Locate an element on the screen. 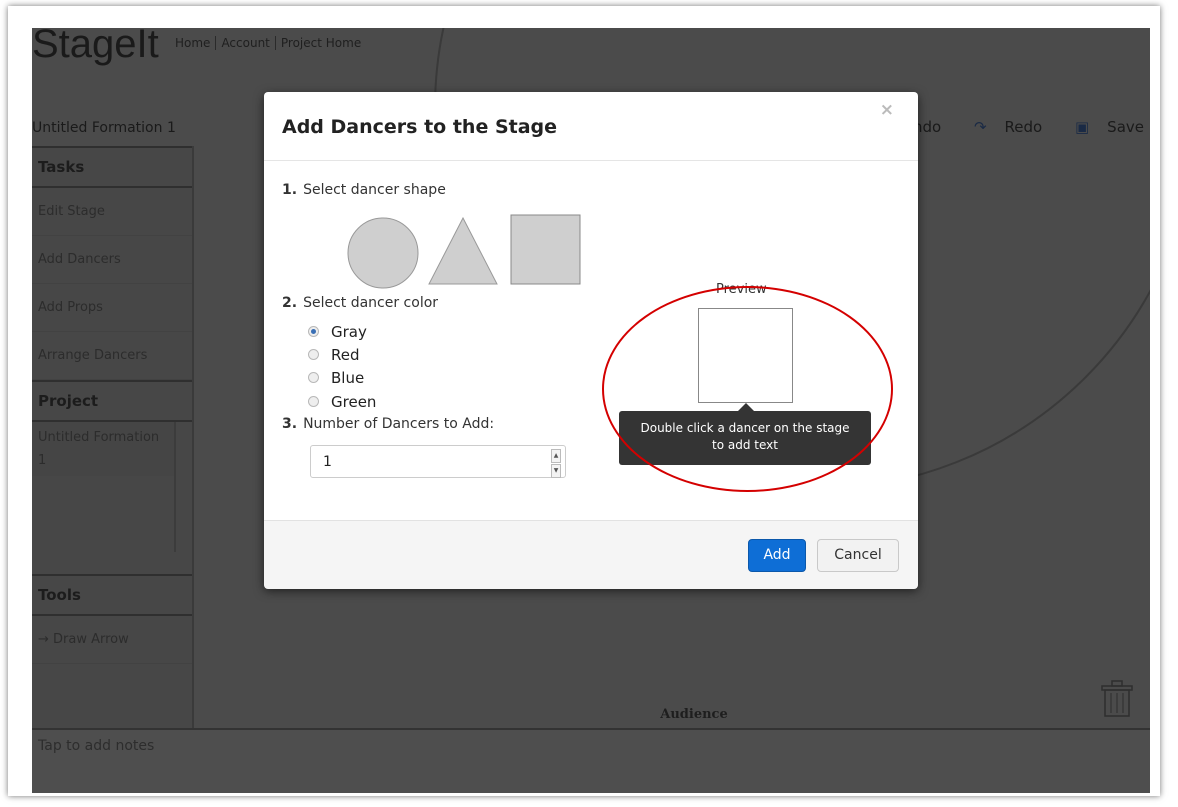 This screenshot has width=1178, height=807. decrement-icon: ▼ is located at coordinates (556, 471).